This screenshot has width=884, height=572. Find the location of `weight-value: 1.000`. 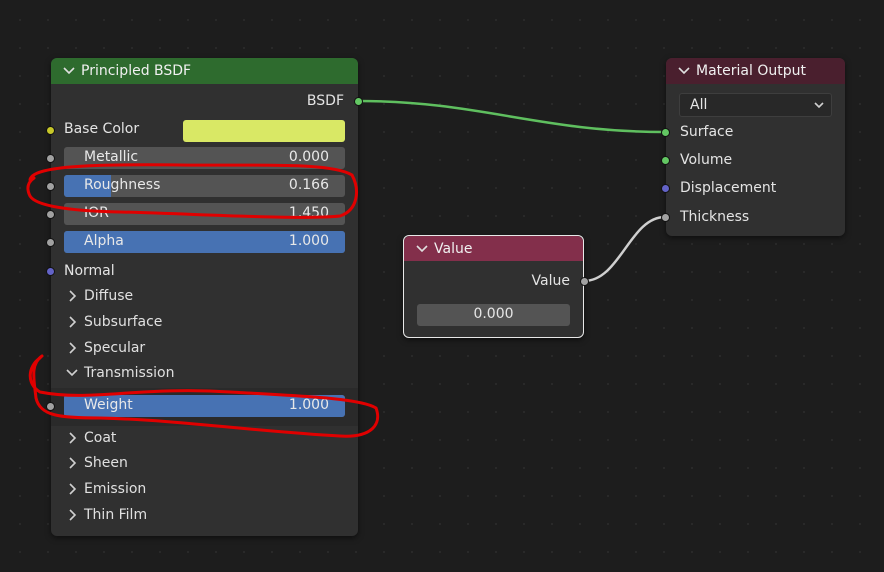

weight-value: 1.000 is located at coordinates (308, 405).